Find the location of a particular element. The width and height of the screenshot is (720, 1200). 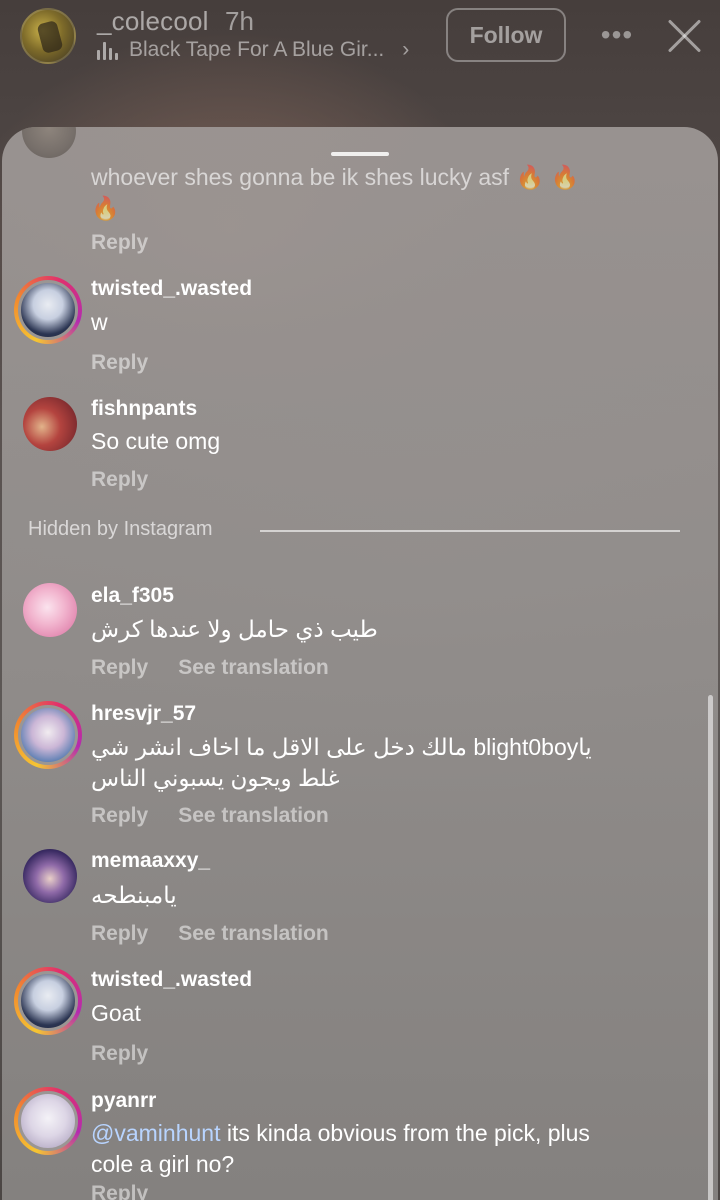

comment-username: fishnpants is located at coordinates (144, 409).